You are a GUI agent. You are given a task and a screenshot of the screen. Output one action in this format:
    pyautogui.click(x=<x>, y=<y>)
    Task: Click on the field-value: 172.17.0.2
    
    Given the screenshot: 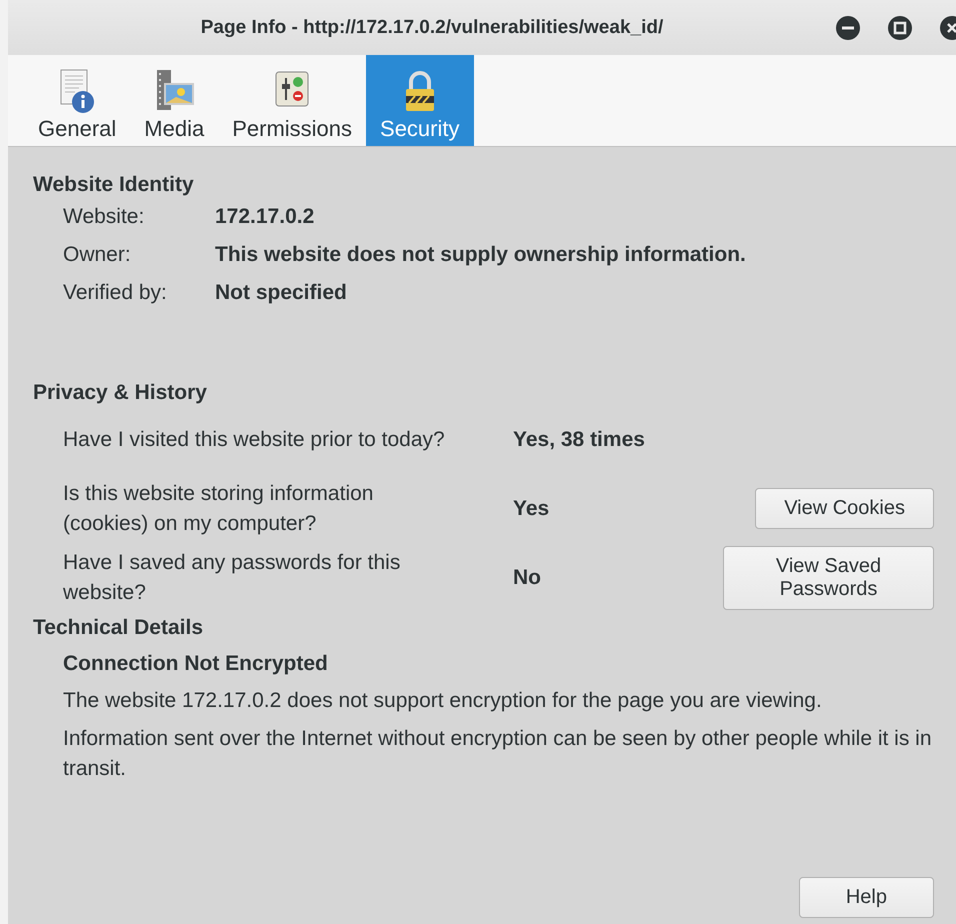 What is the action you would take?
    pyautogui.click(x=265, y=217)
    